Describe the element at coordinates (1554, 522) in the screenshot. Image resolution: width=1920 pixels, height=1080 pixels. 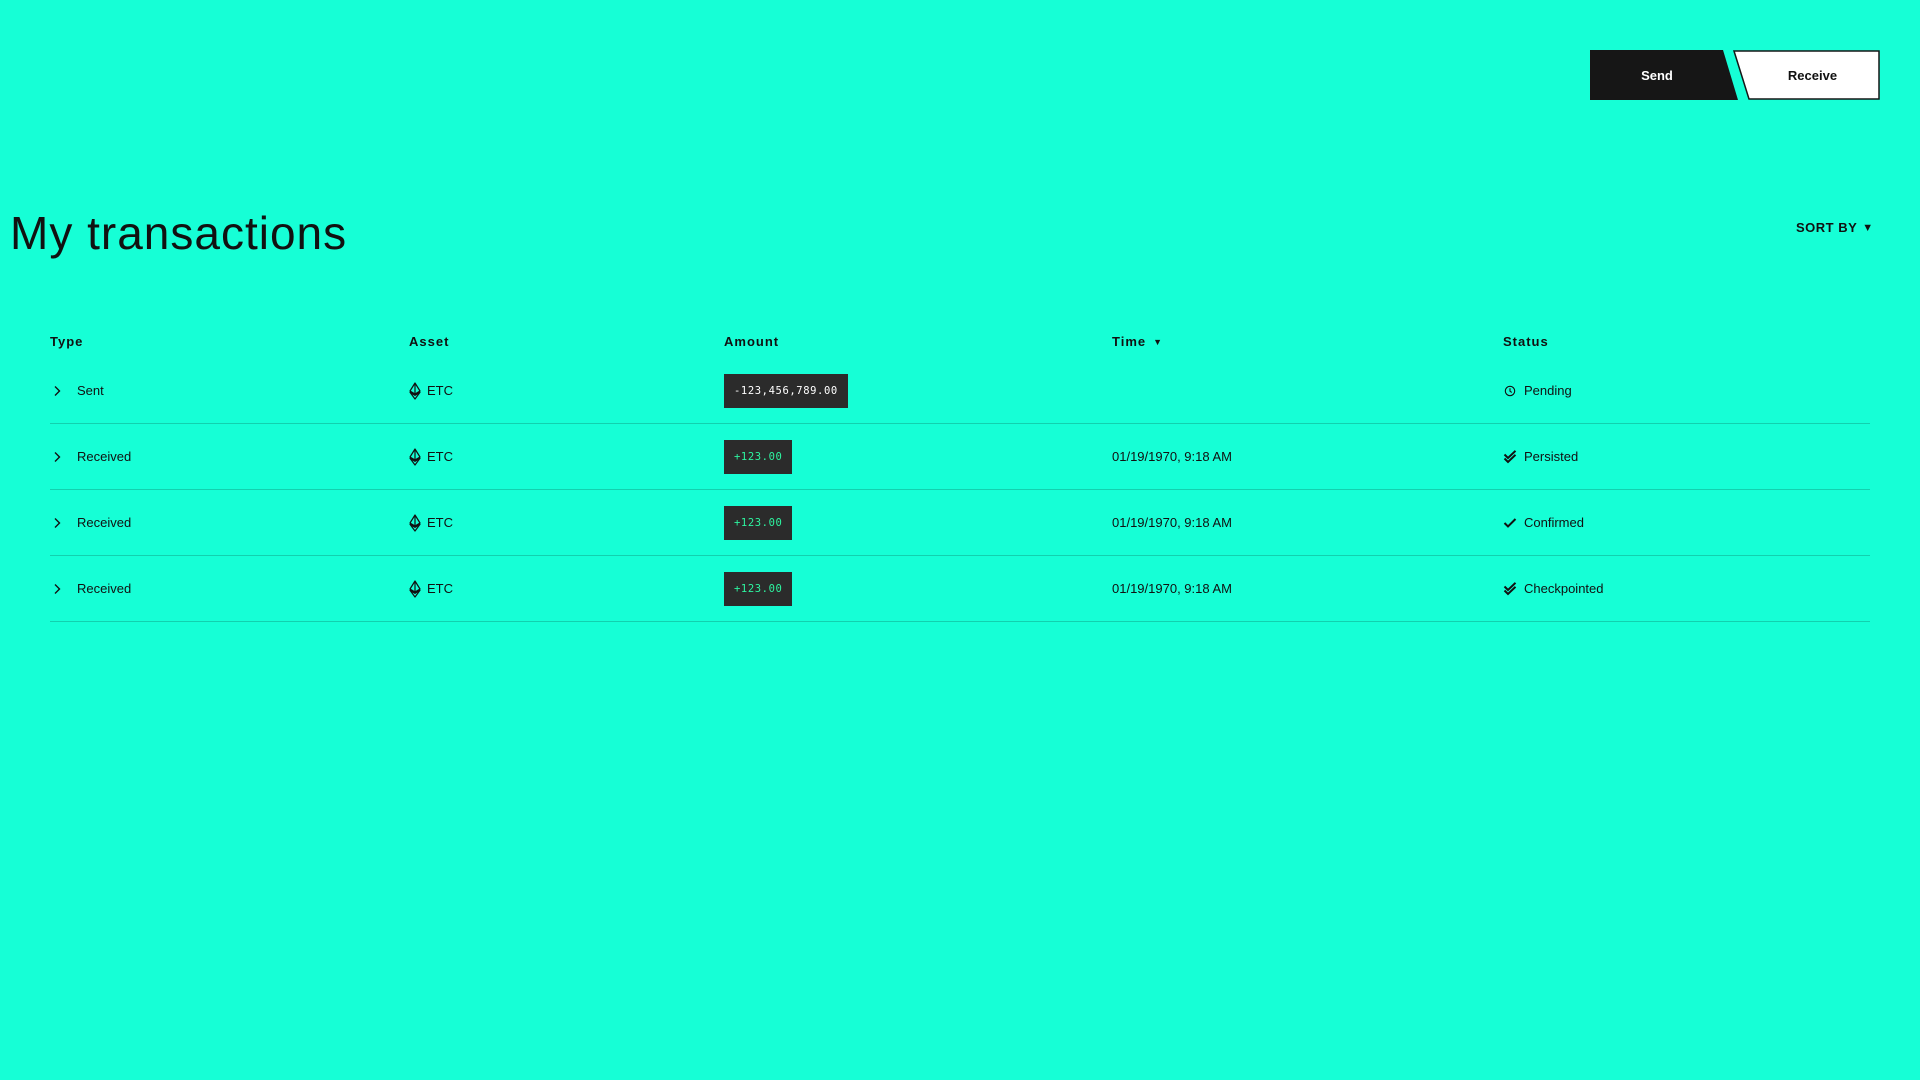
I see `status-label: Confirmed` at that location.